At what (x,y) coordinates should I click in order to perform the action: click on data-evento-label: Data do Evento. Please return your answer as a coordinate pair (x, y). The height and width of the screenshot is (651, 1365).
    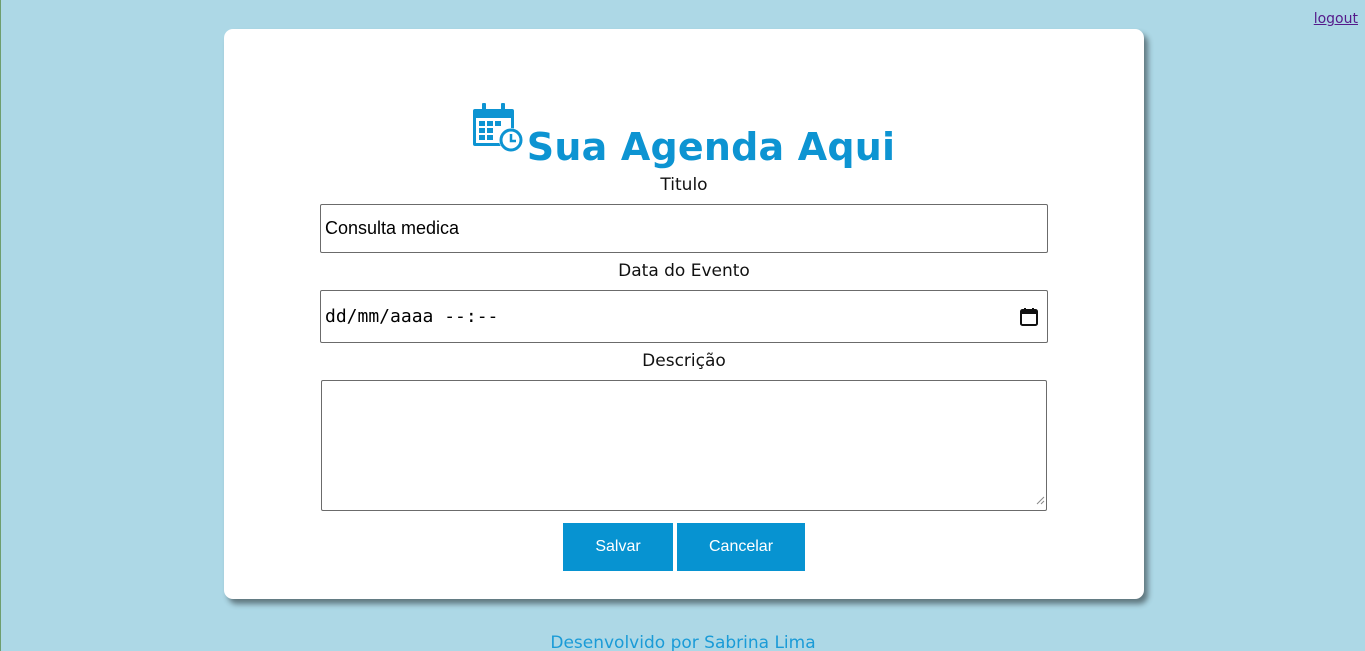
    Looking at the image, I should click on (684, 271).